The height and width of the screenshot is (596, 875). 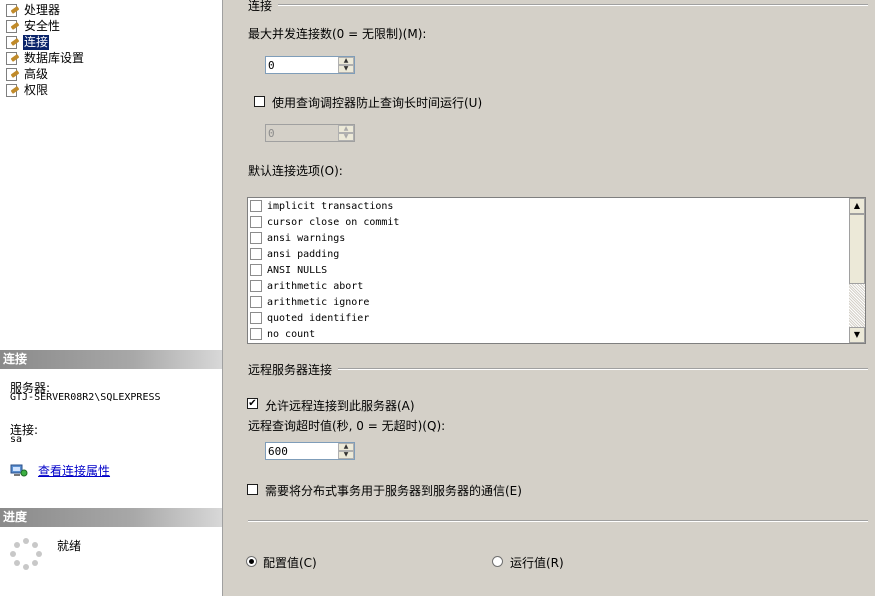 I want to click on option-row: arithmetic abort, so click(x=306, y=286).